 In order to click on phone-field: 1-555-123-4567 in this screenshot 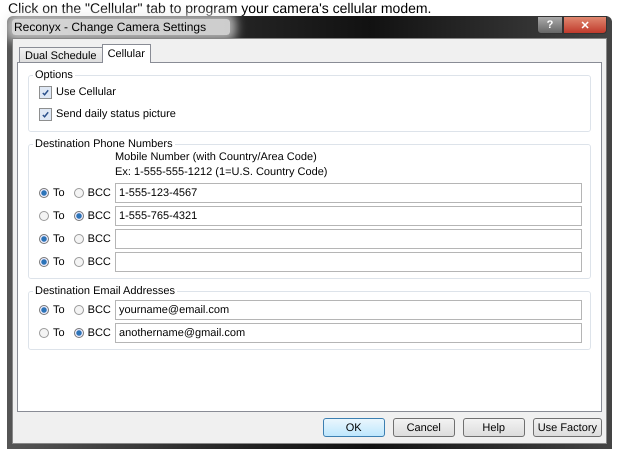, I will do `click(348, 193)`.